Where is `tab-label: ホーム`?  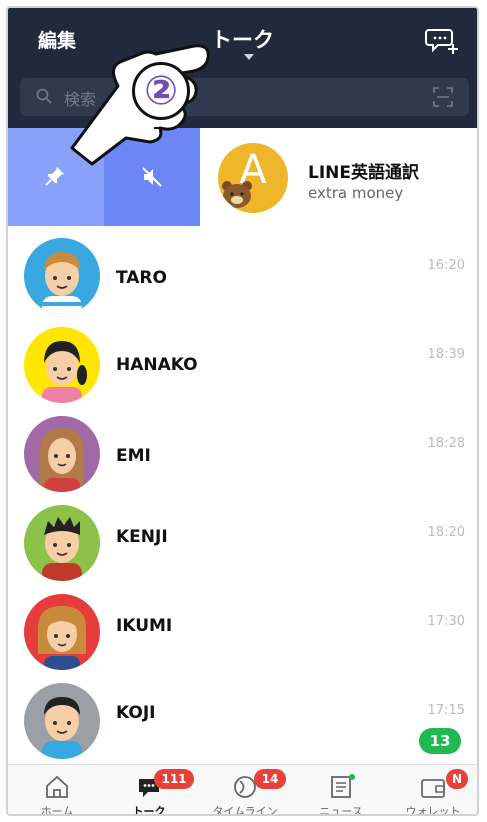 tab-label: ホーム is located at coordinates (57, 810).